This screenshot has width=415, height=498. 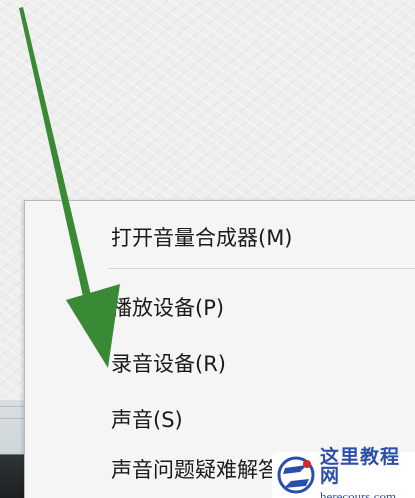 I want to click on menu-item-sounds: 声音(S), so click(x=220, y=419).